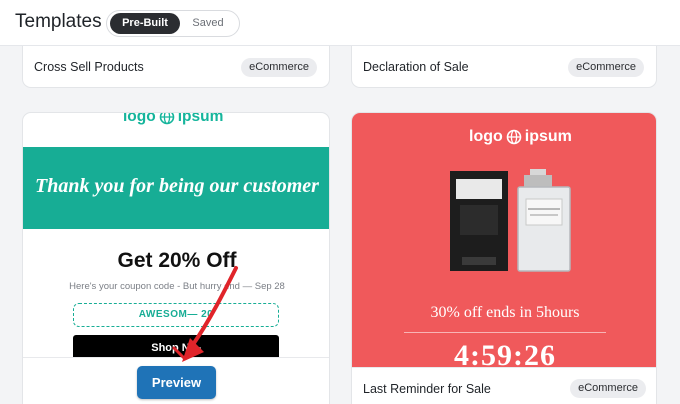 This screenshot has height=404, width=680. I want to click on template-source-toggle: Pre-Built Saved, so click(173, 23).